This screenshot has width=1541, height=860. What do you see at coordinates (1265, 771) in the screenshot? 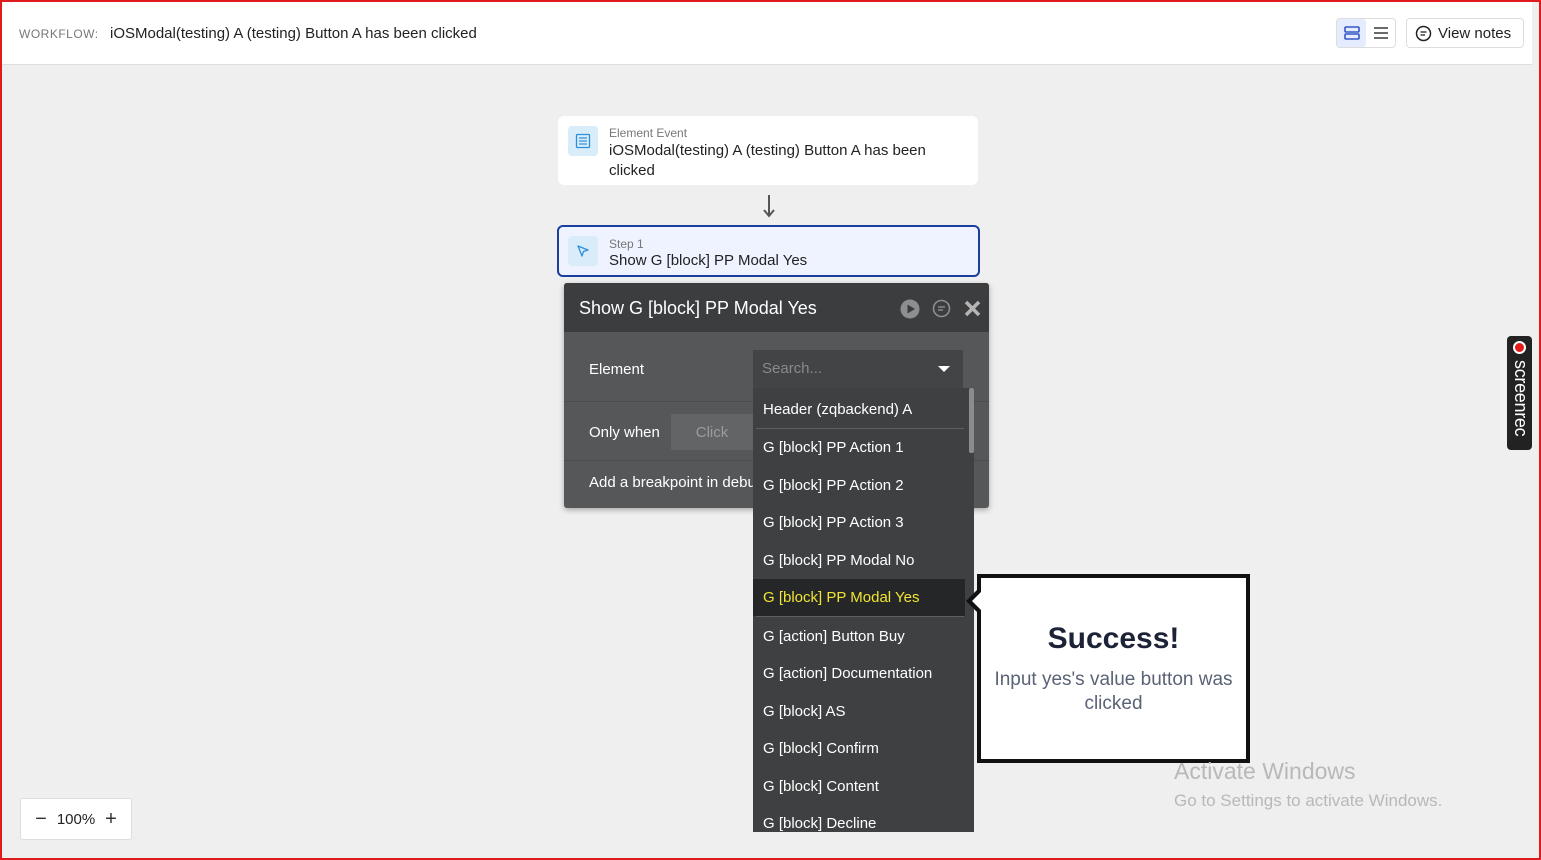
I see `activate-windows-title: Activate Windows` at bounding box center [1265, 771].